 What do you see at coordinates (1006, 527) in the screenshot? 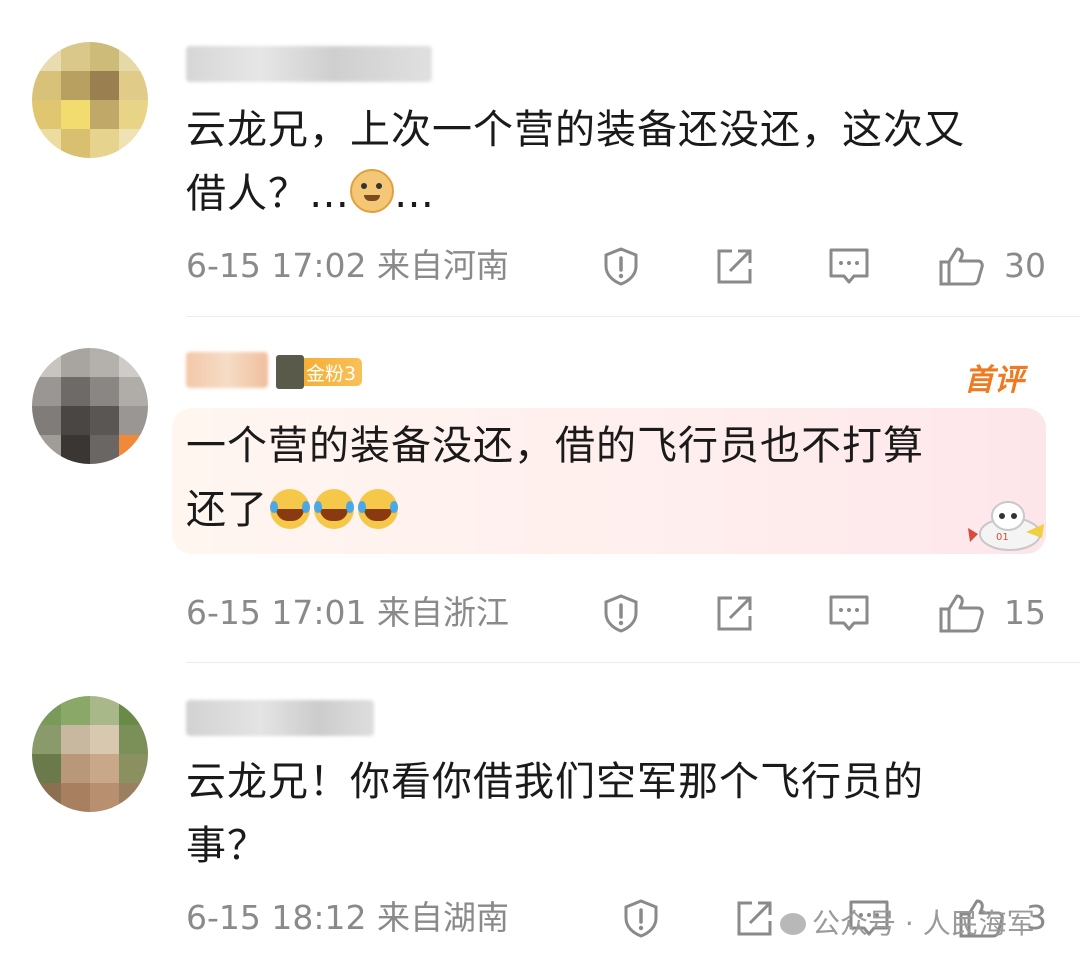
I see `airplane-mascot-icon: 01` at bounding box center [1006, 527].